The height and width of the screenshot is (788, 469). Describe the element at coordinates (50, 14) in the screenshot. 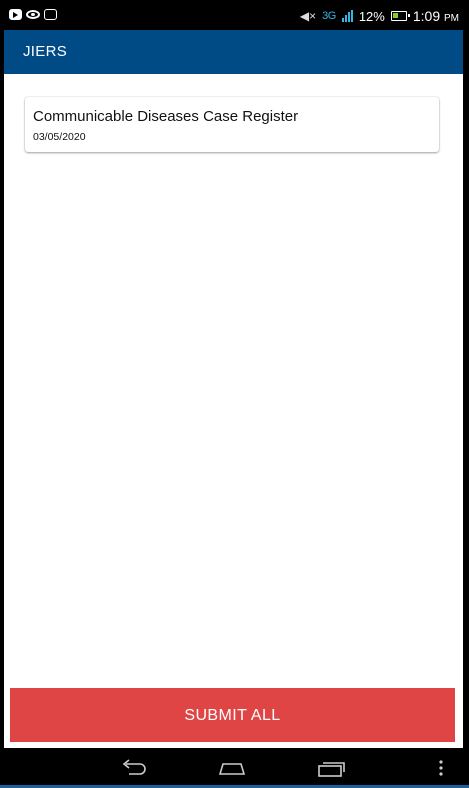

I see `media-icon` at that location.